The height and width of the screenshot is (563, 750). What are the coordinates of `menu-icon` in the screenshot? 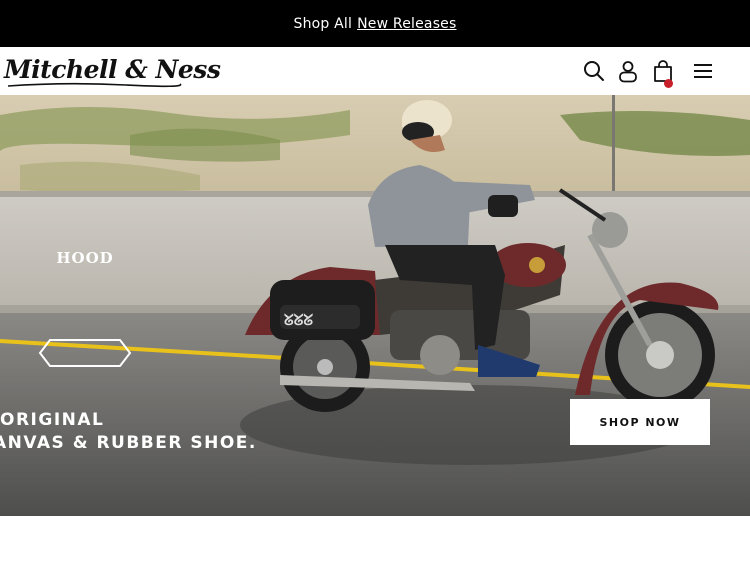 It's located at (703, 71).